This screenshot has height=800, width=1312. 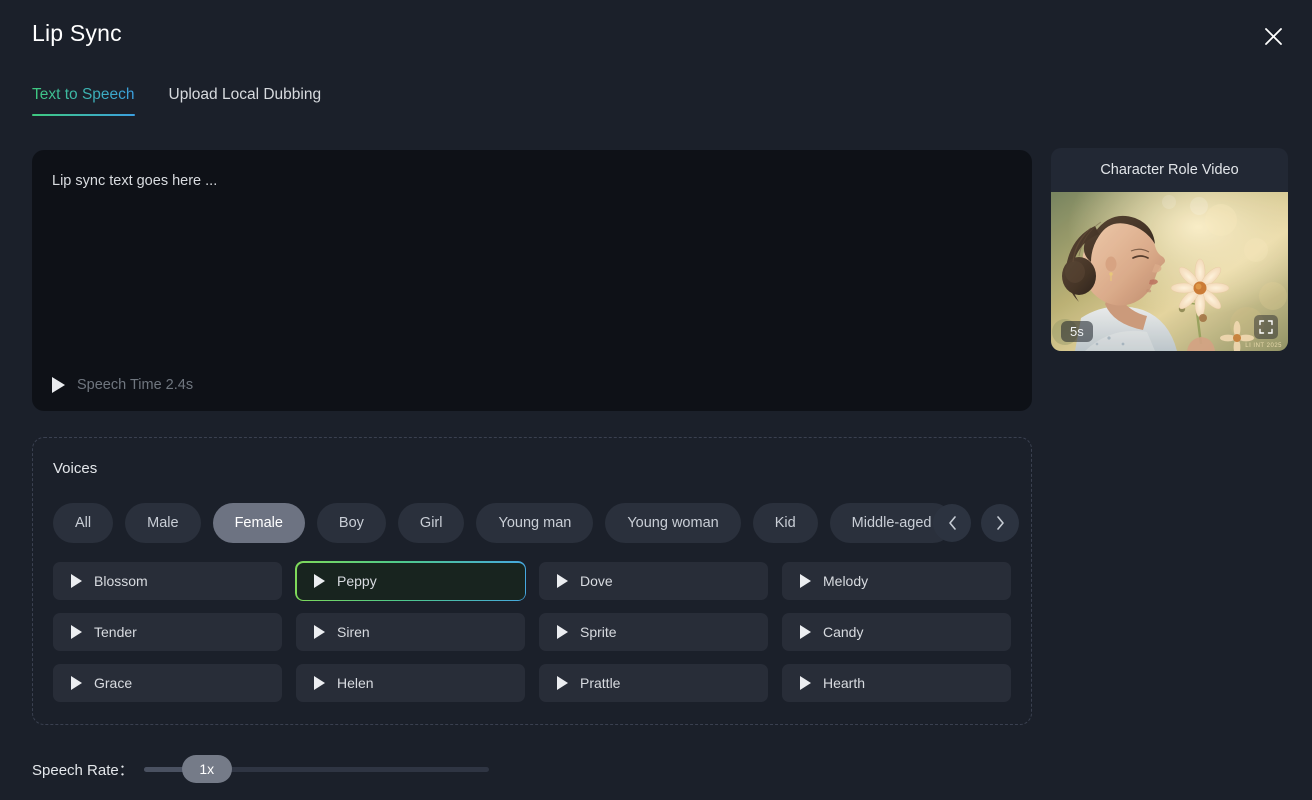 I want to click on voice-item-label: Grace, so click(x=113, y=683).